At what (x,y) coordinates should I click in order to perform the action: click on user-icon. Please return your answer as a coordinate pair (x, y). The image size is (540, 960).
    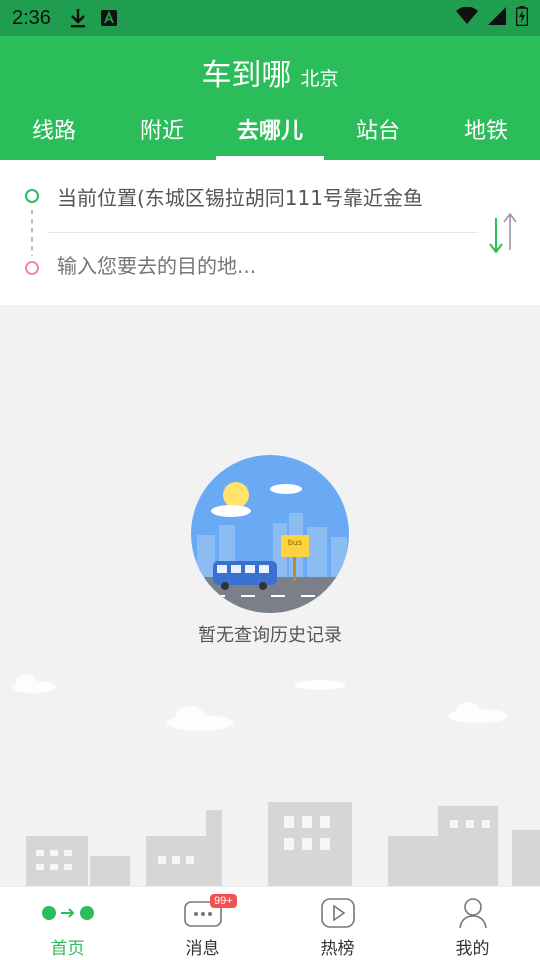
    Looking at the image, I should click on (473, 913).